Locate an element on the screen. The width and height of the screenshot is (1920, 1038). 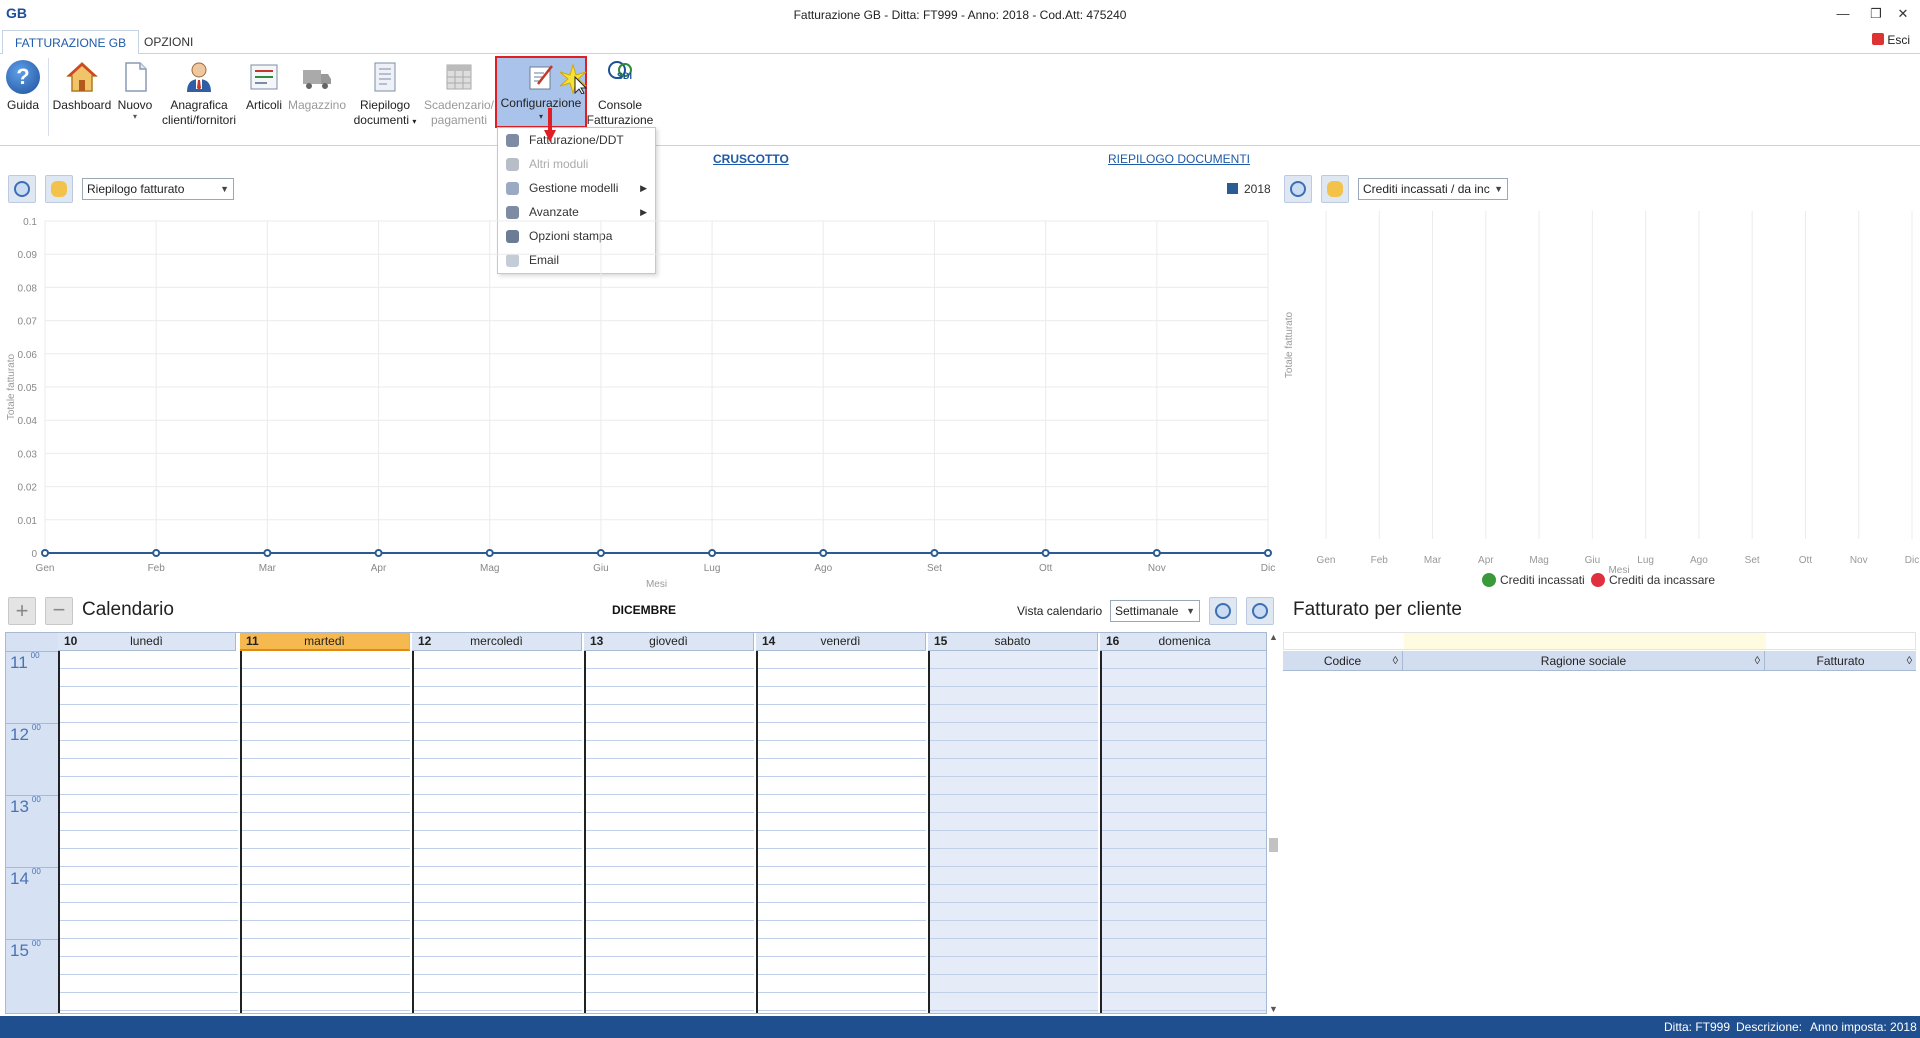
close-button: ✕ is located at coordinates (1903, 14).